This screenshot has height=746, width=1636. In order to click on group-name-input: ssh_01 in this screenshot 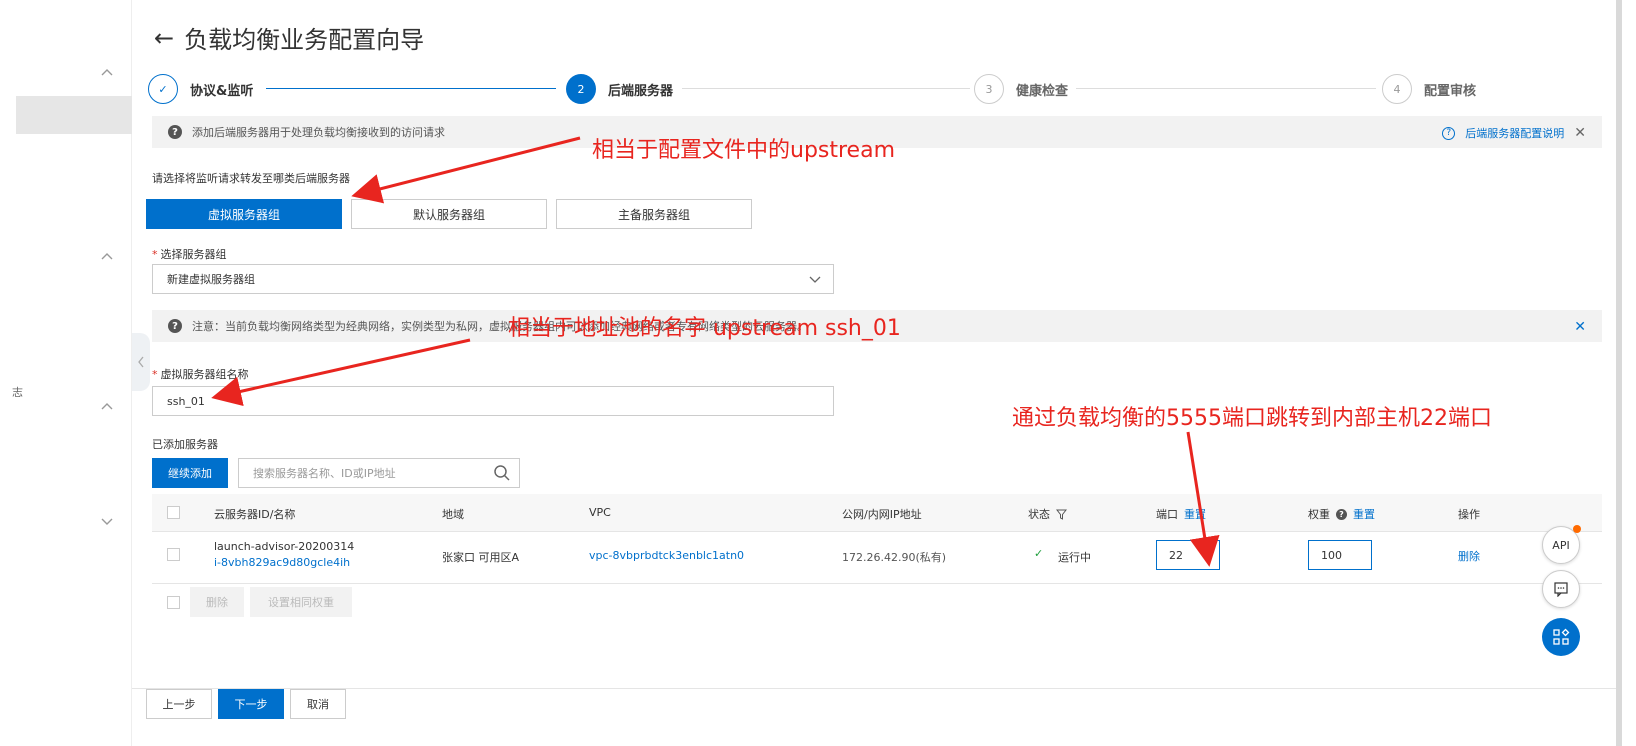, I will do `click(493, 401)`.